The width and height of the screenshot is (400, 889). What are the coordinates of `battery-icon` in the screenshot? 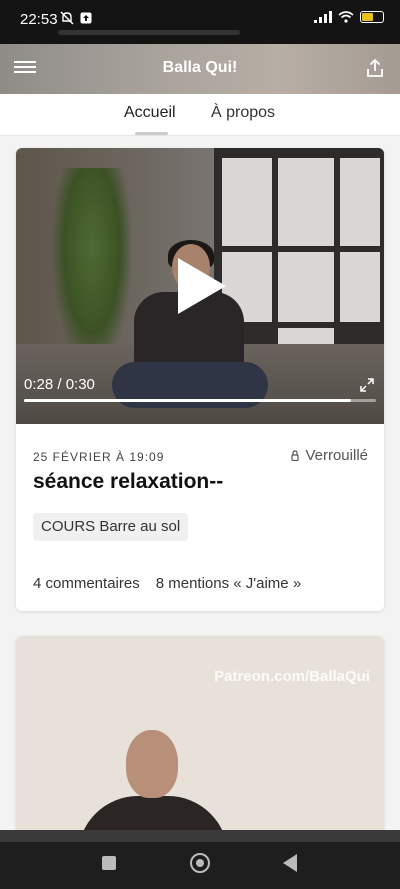 It's located at (372, 17).